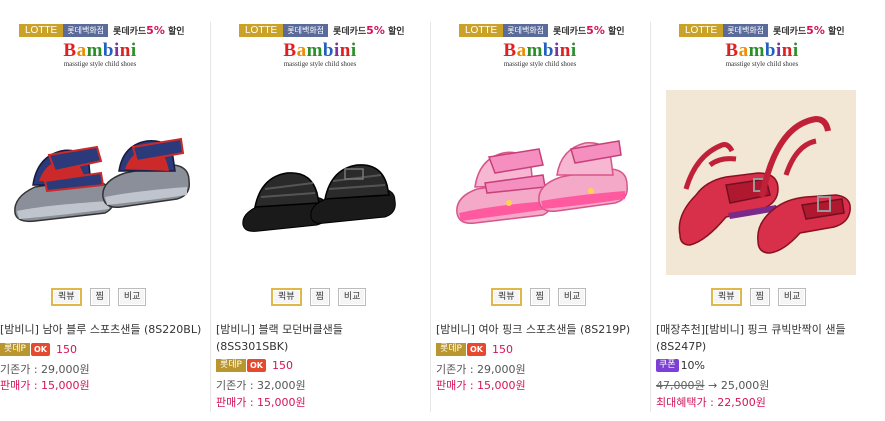 Image resolution: width=885 pixels, height=421 pixels. I want to click on base-price: 기존가 : 32,000원, so click(261, 385).